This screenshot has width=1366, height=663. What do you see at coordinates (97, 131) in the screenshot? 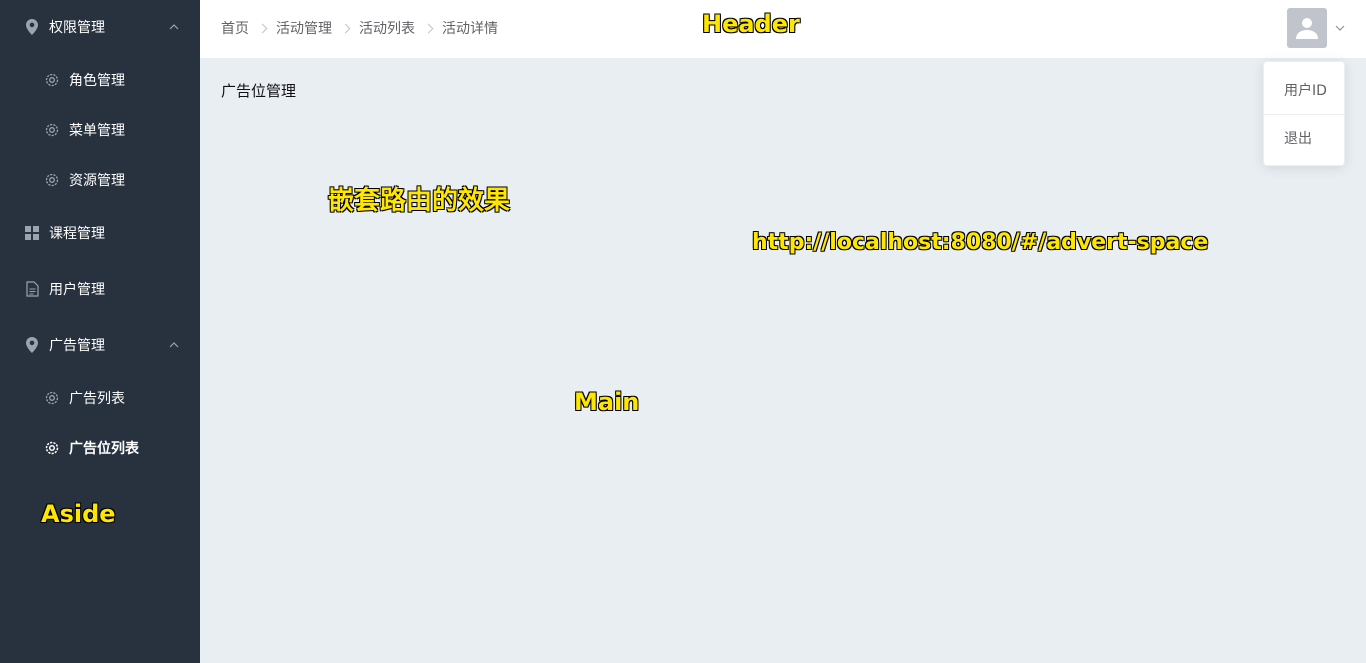
I see `menu-label: 菜单管理` at bounding box center [97, 131].